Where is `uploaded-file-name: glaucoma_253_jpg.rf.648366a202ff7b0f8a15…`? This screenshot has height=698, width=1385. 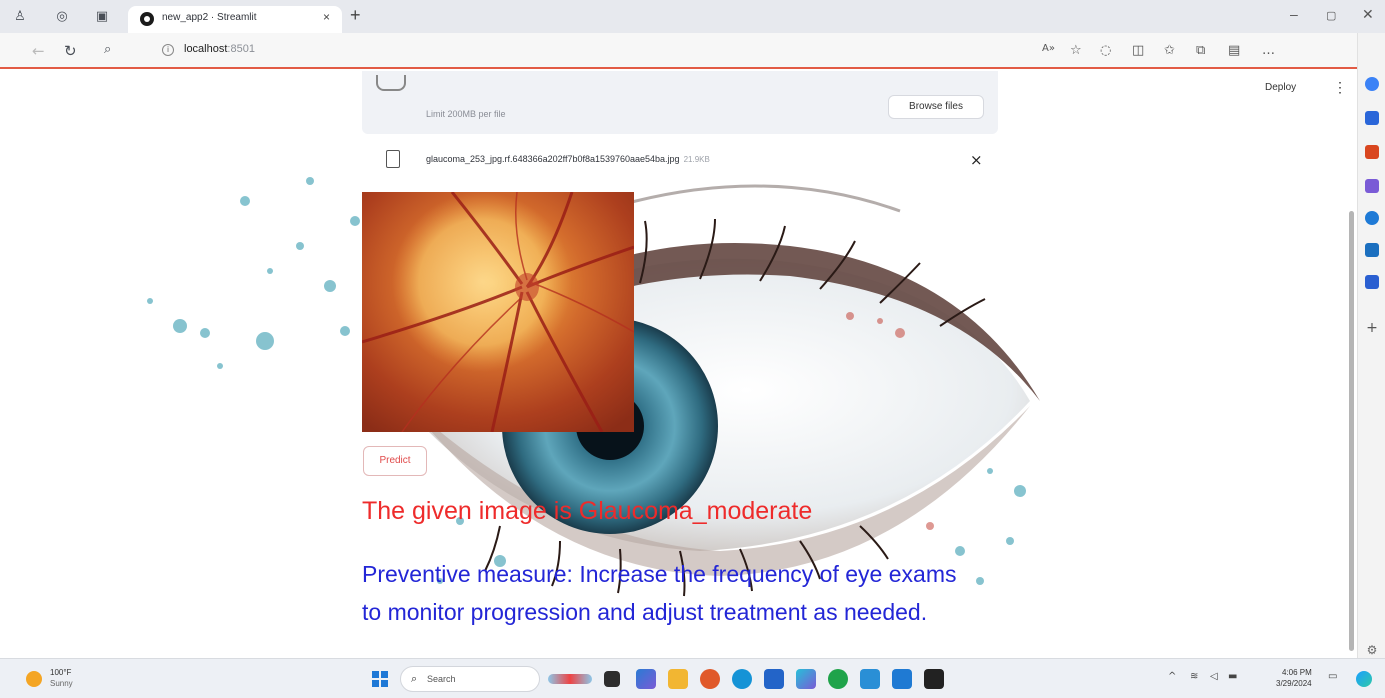 uploaded-file-name: glaucoma_253_jpg.rf.648366a202ff7b0f8a15… is located at coordinates (568, 159).